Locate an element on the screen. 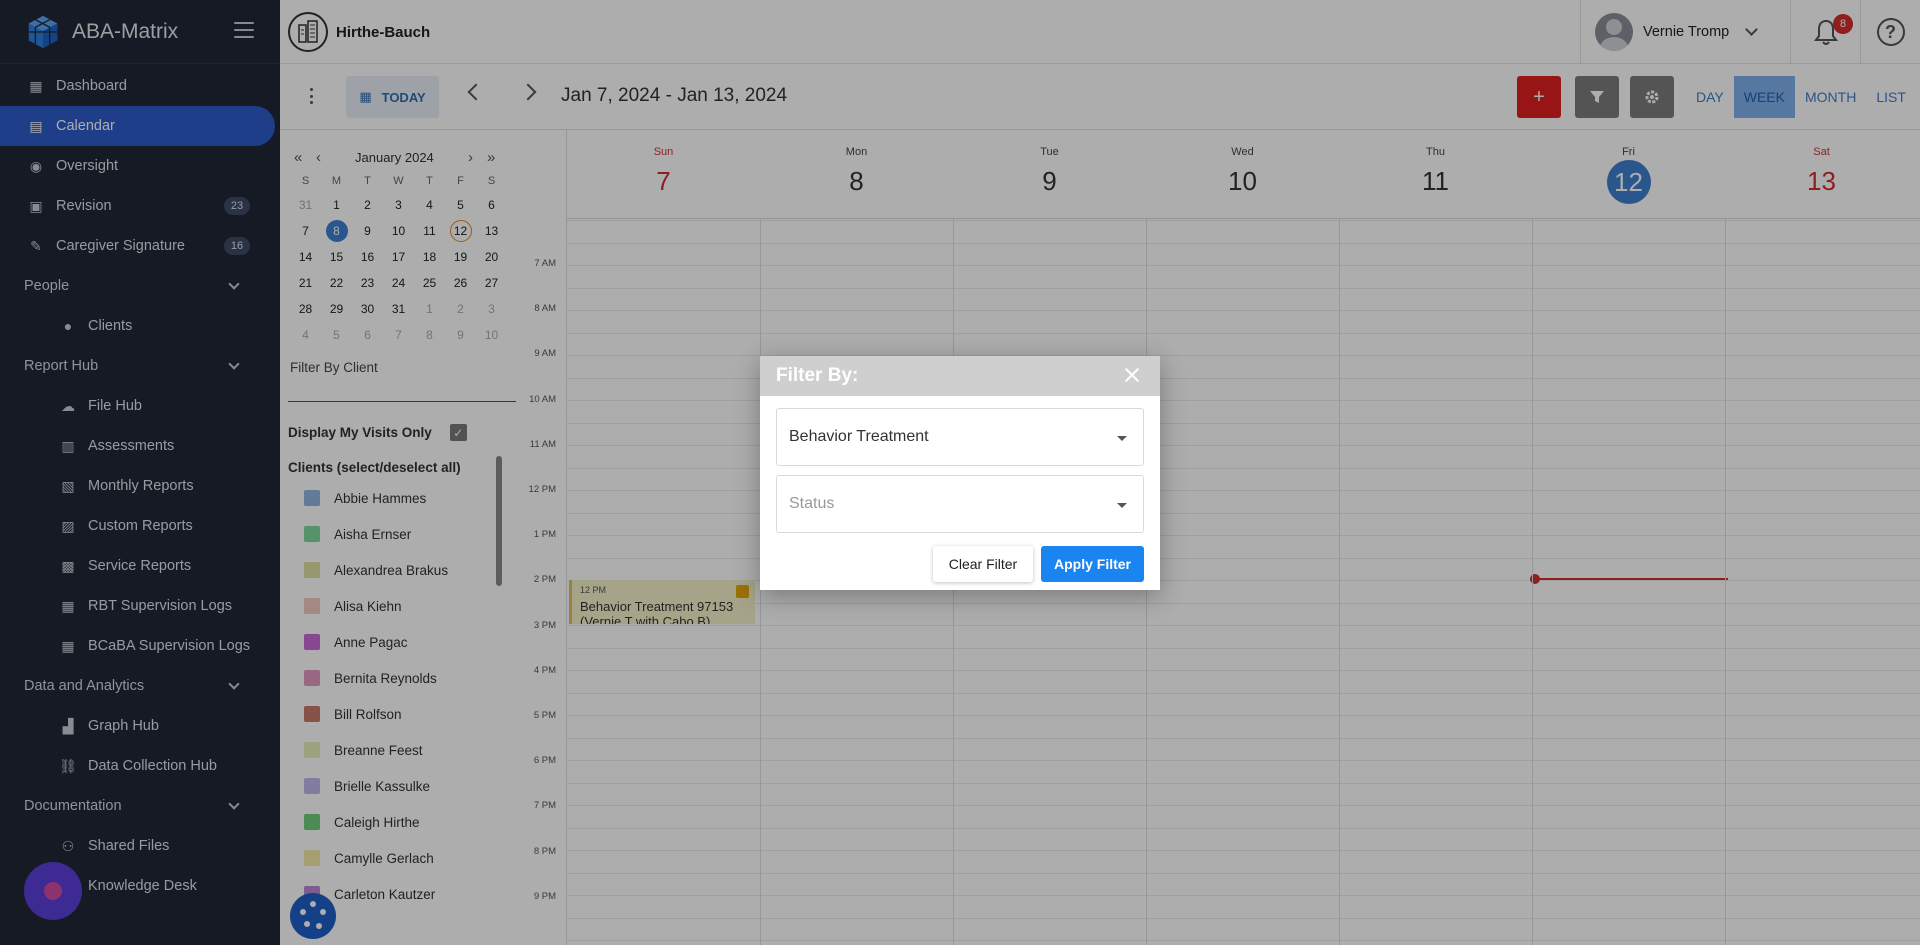  service-type-select: Behavior Treatment is located at coordinates (960, 437).